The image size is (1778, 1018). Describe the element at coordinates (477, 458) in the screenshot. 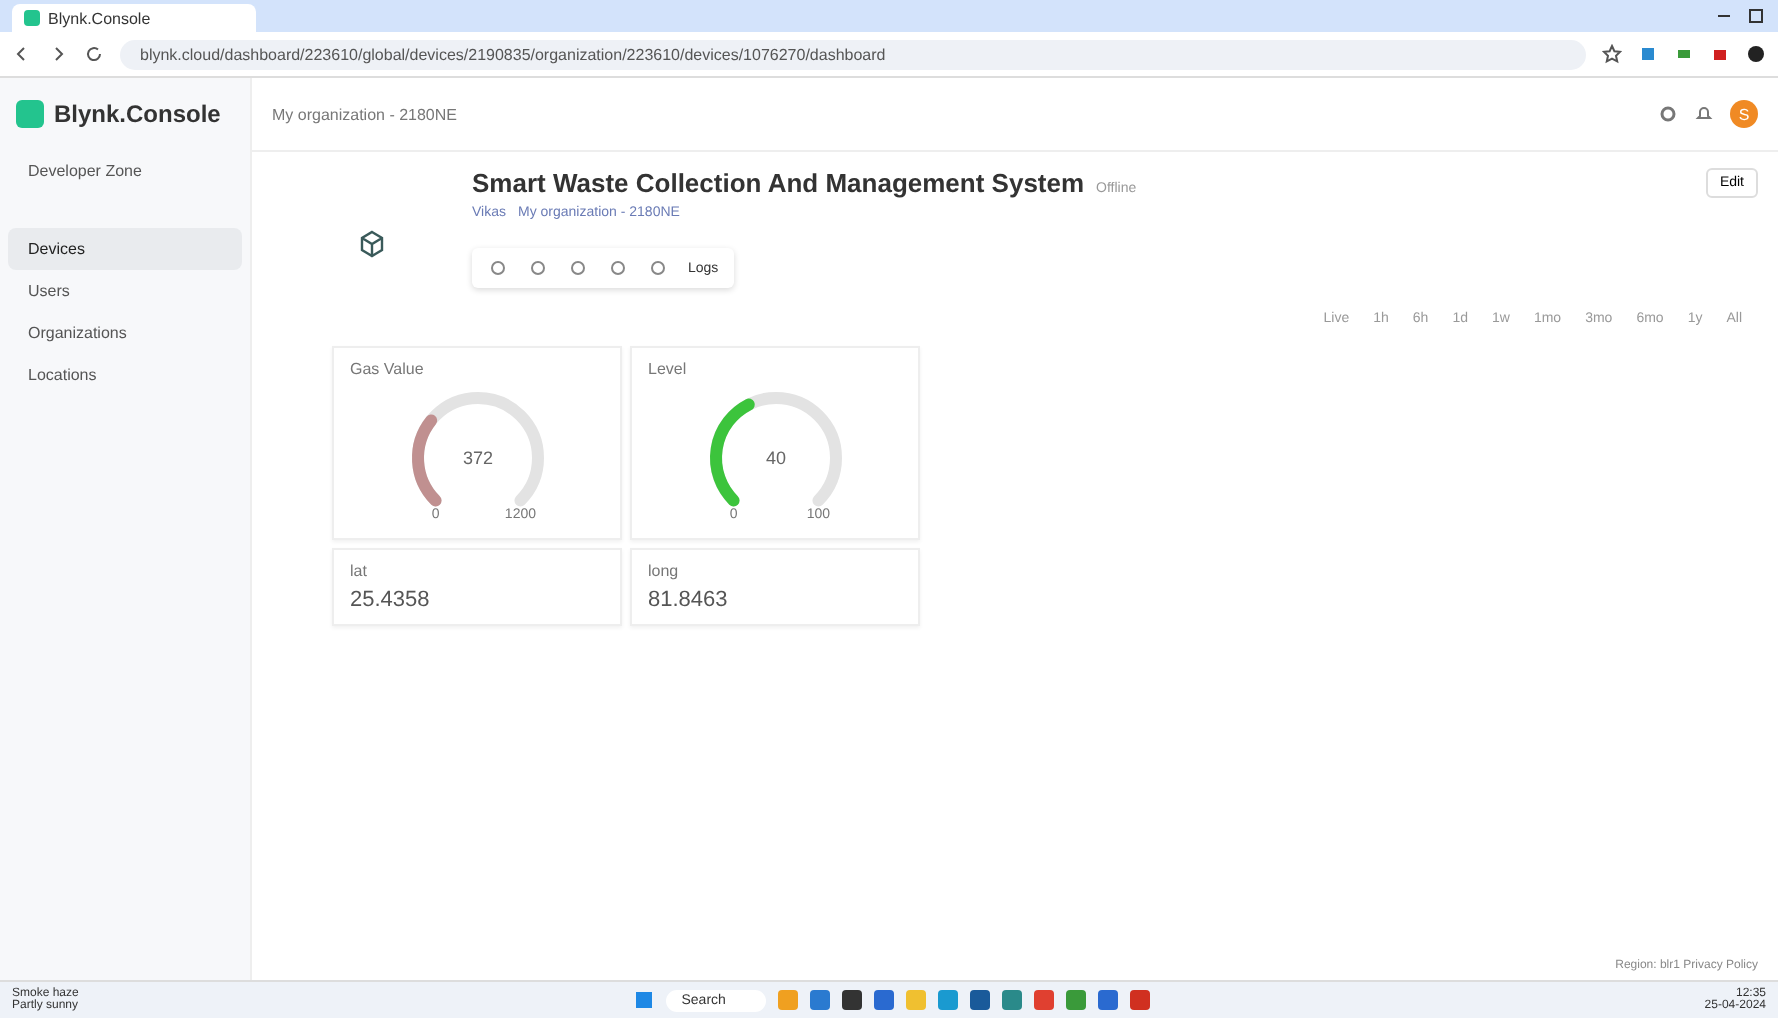

I see `gauge-value: 372` at that location.